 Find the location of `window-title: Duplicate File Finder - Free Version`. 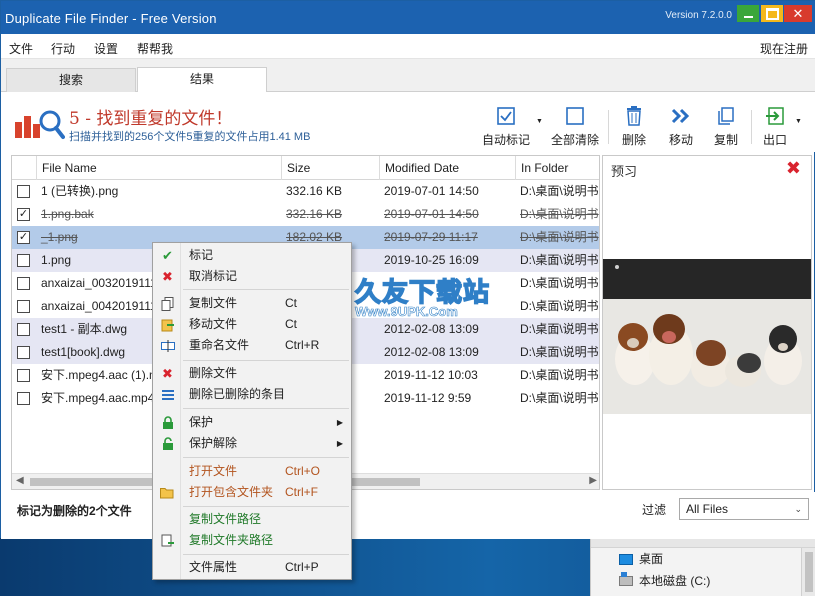

window-title: Duplicate File Finder - Free Version is located at coordinates (111, 18).